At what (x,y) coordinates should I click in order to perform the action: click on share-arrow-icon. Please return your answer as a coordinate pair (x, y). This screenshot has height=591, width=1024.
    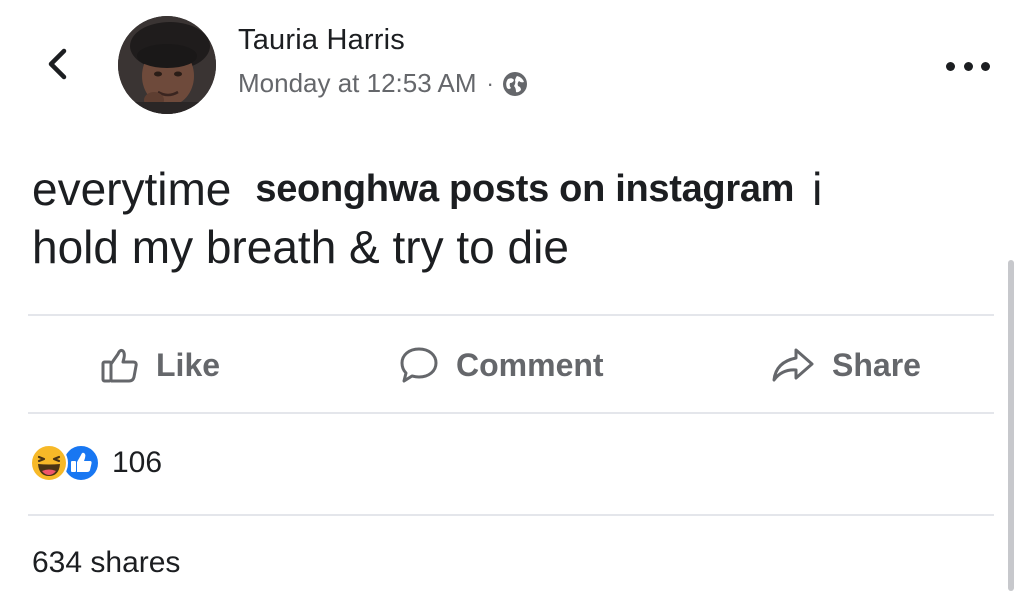
    Looking at the image, I should click on (793, 365).